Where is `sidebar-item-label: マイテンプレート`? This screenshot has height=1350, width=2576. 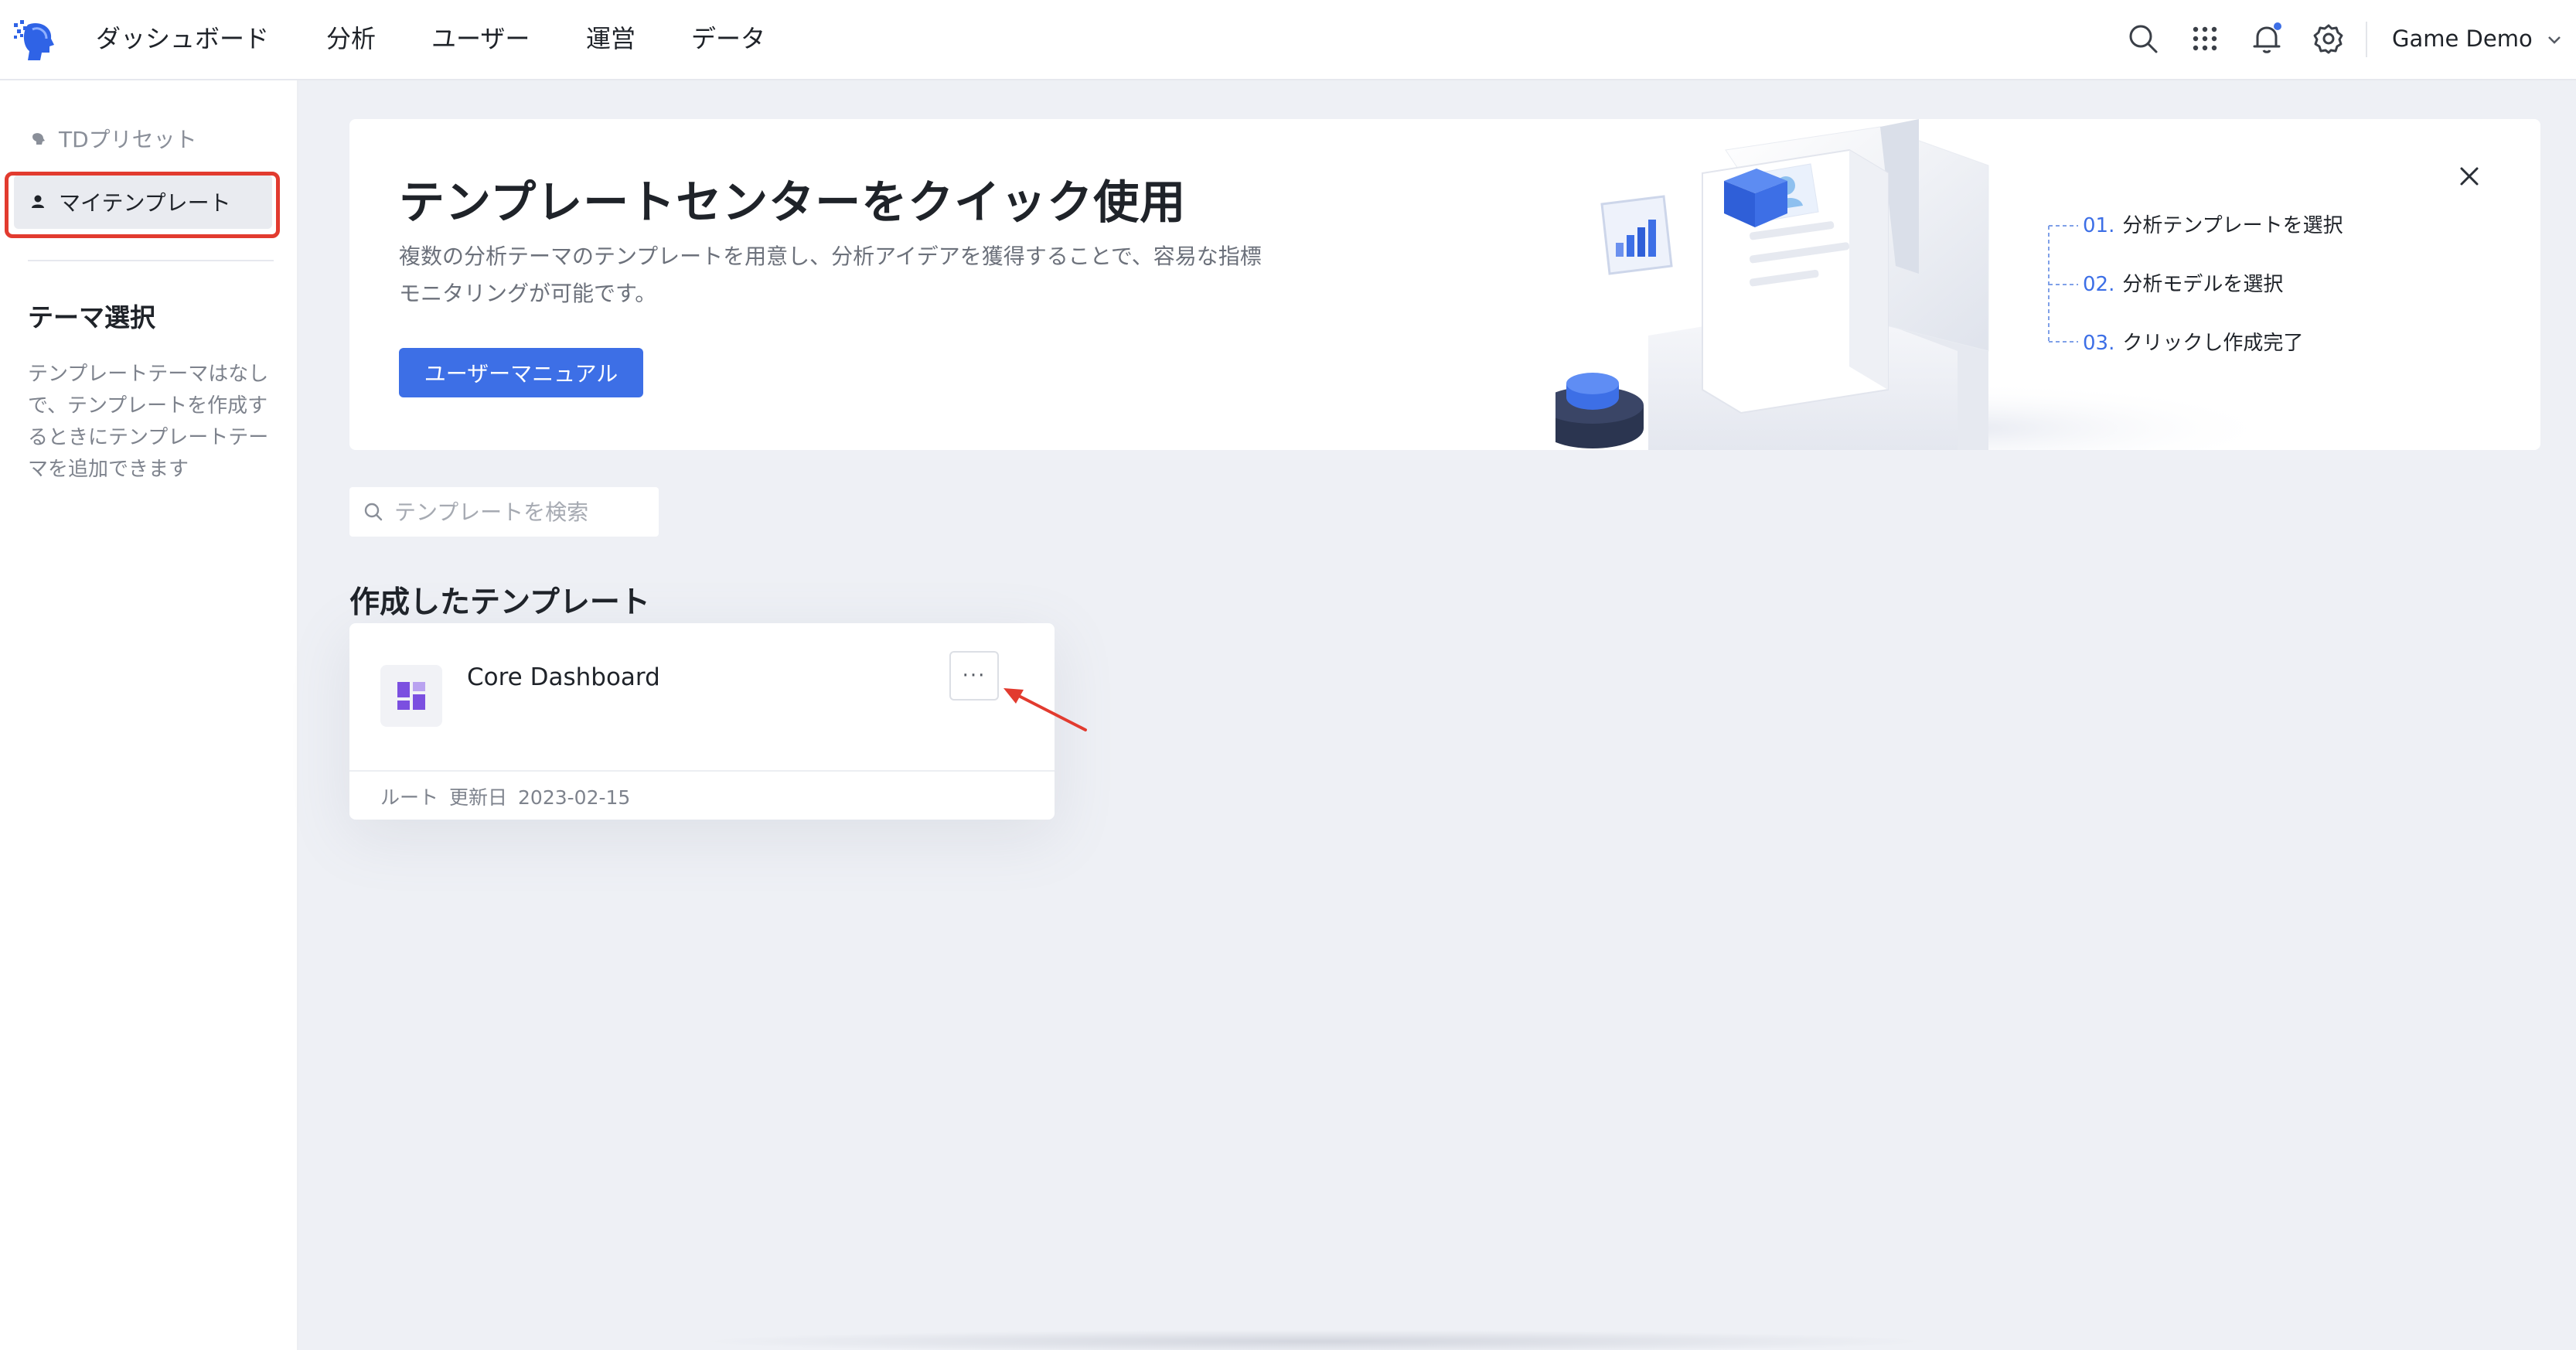 sidebar-item-label: マイテンプレート is located at coordinates (145, 203).